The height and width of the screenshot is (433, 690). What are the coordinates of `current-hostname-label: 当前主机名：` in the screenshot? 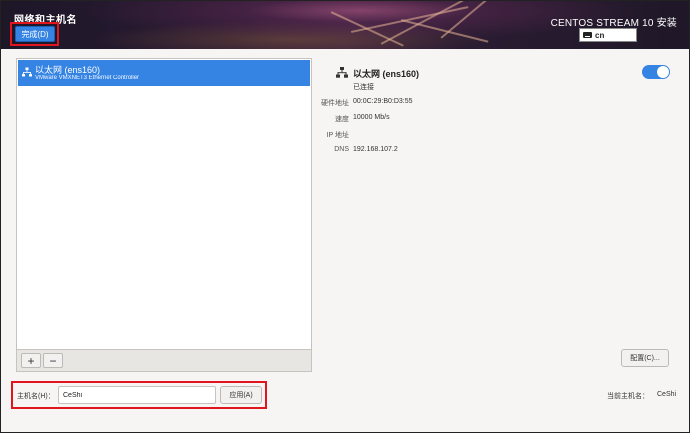 It's located at (628, 396).